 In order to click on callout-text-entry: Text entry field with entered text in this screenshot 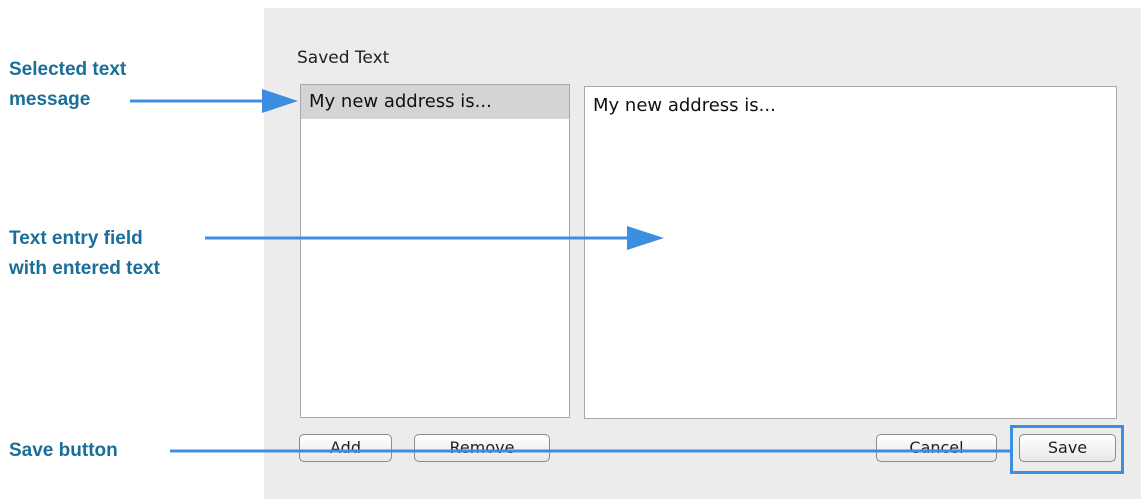, I will do `click(84, 254)`.